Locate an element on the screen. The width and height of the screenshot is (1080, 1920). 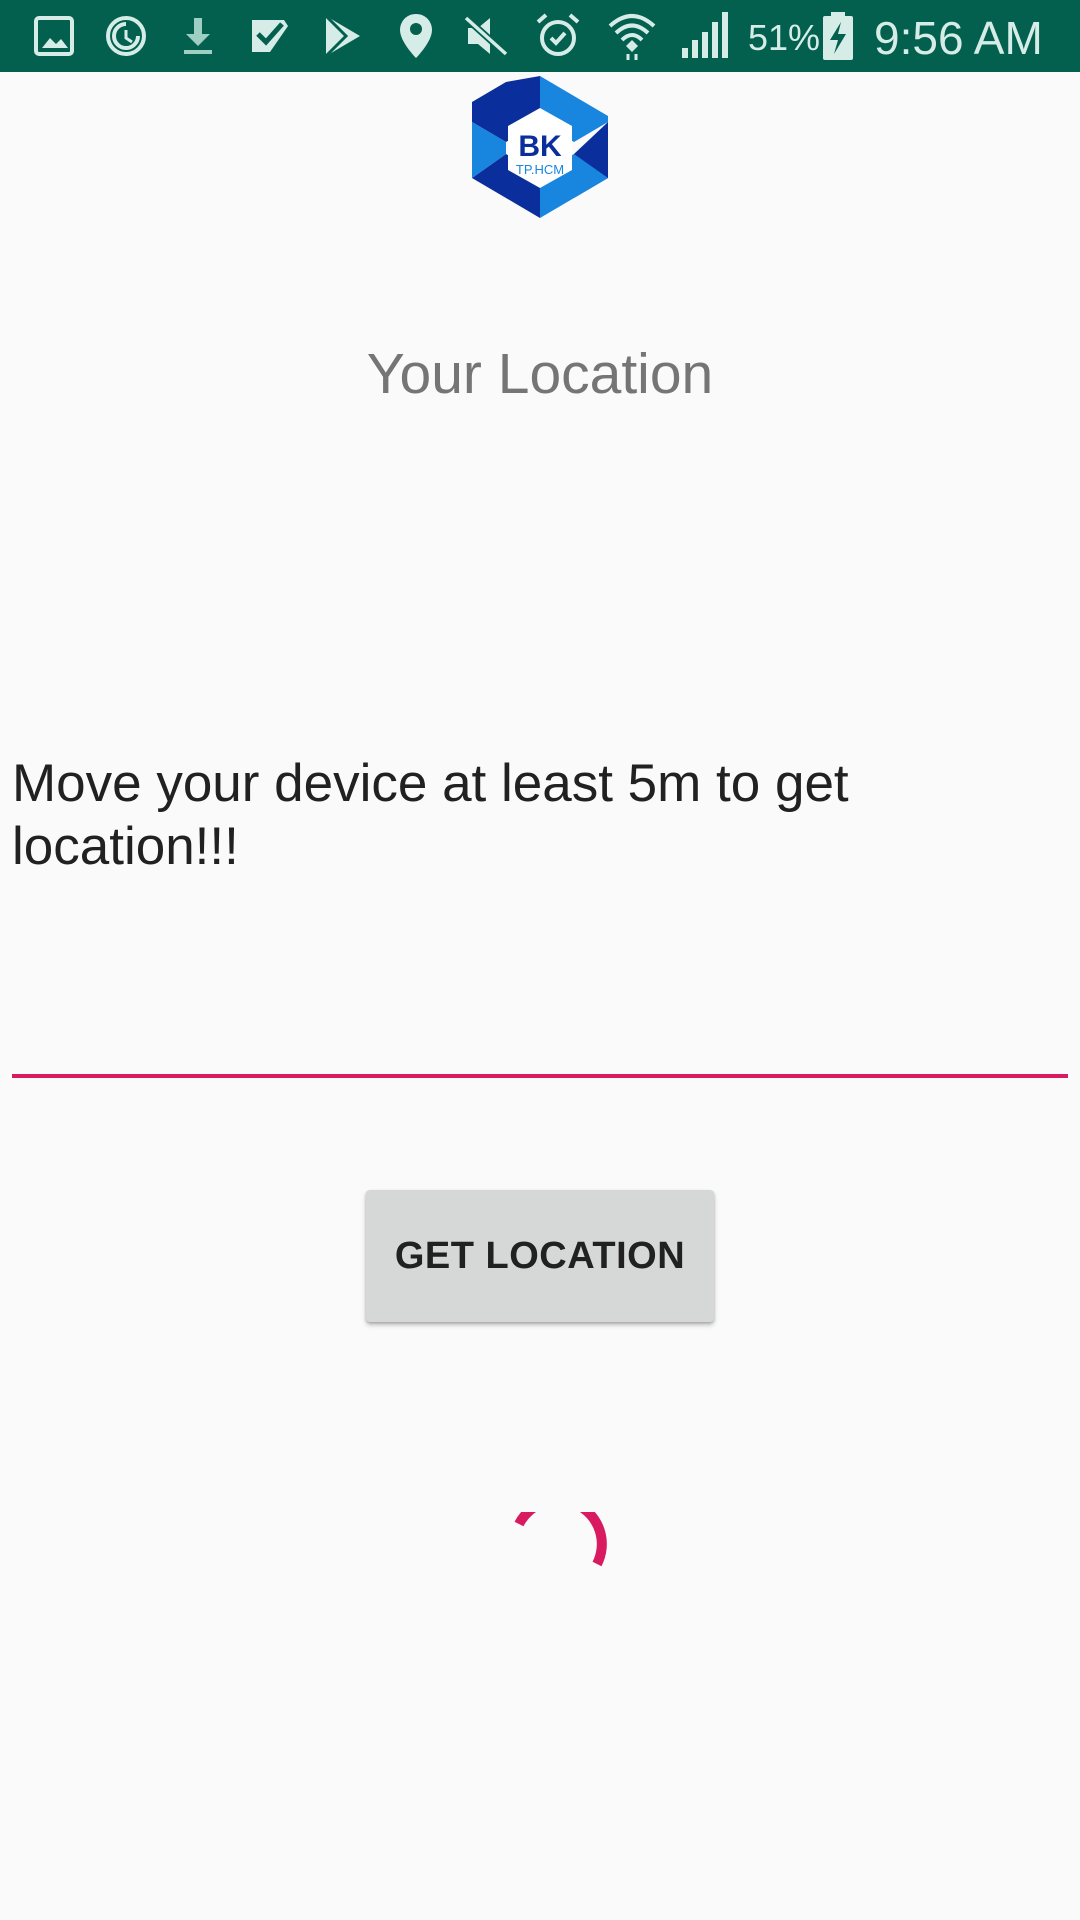
get-location-button: GET LOCATION is located at coordinates (540, 1256).